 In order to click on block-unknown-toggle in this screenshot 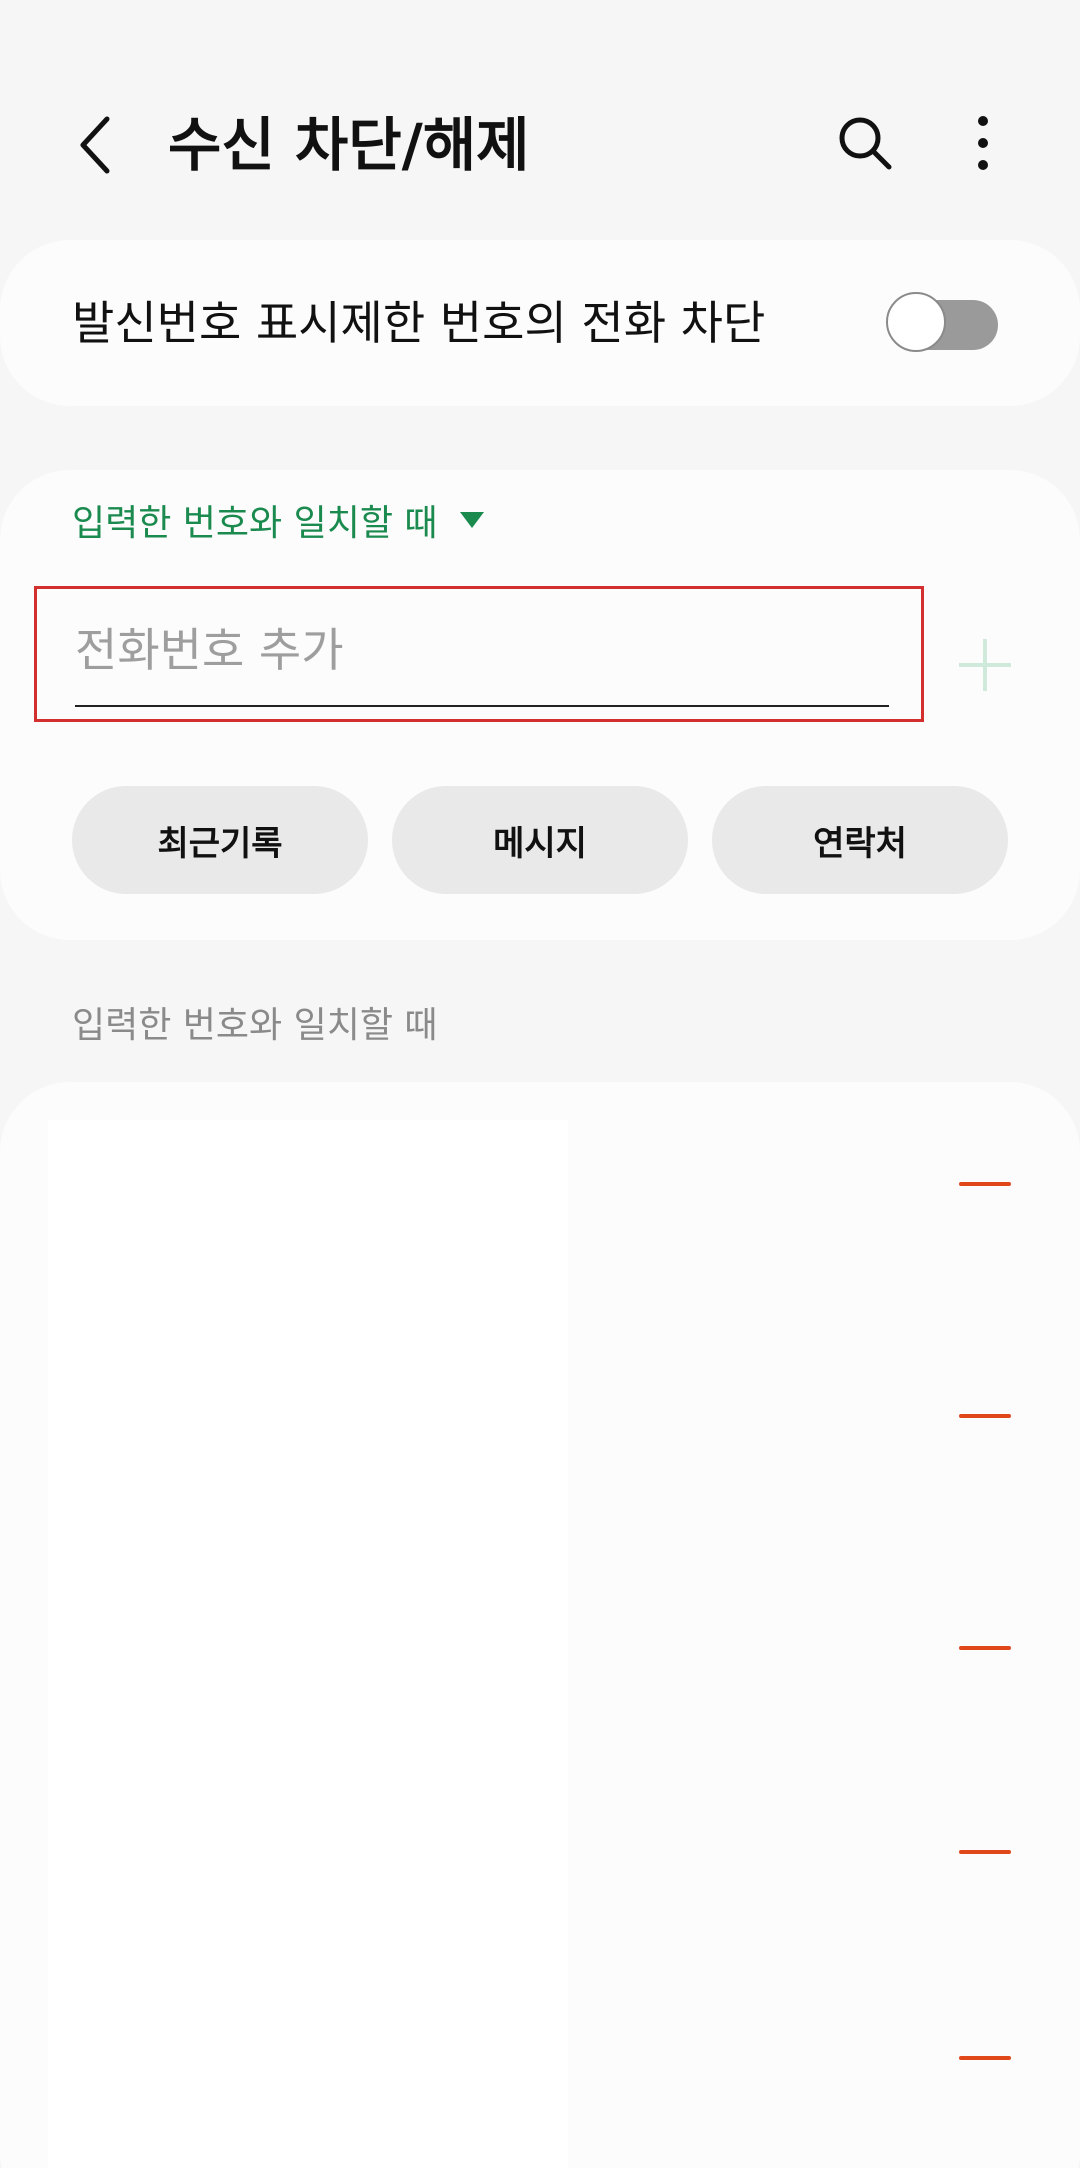, I will do `click(942, 323)`.